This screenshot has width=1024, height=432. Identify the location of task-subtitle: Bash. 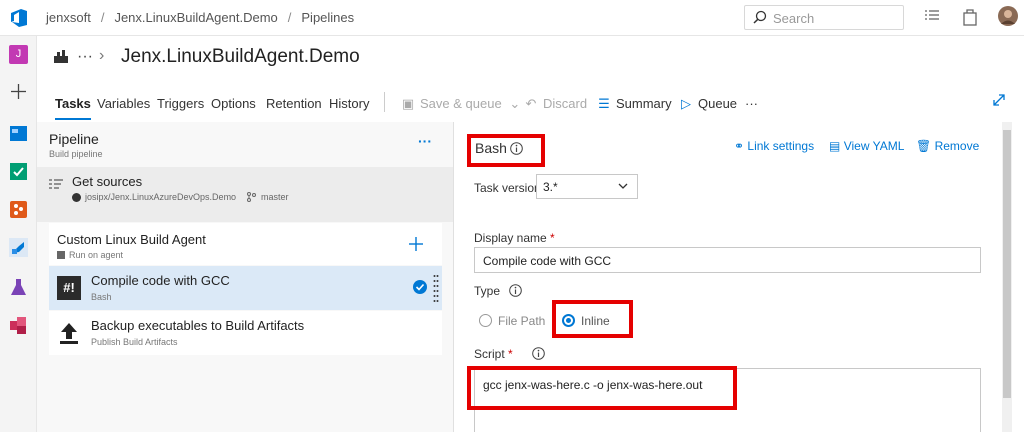
(101, 297).